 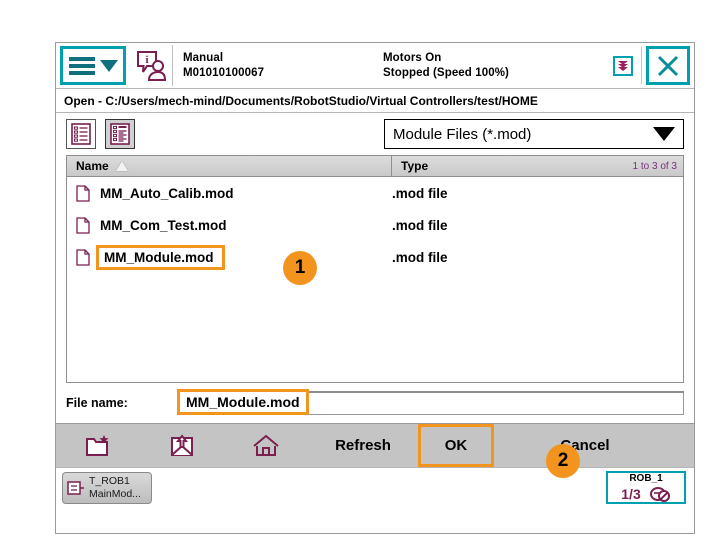 I want to click on controller-id-label: M01010100067, so click(x=224, y=73).